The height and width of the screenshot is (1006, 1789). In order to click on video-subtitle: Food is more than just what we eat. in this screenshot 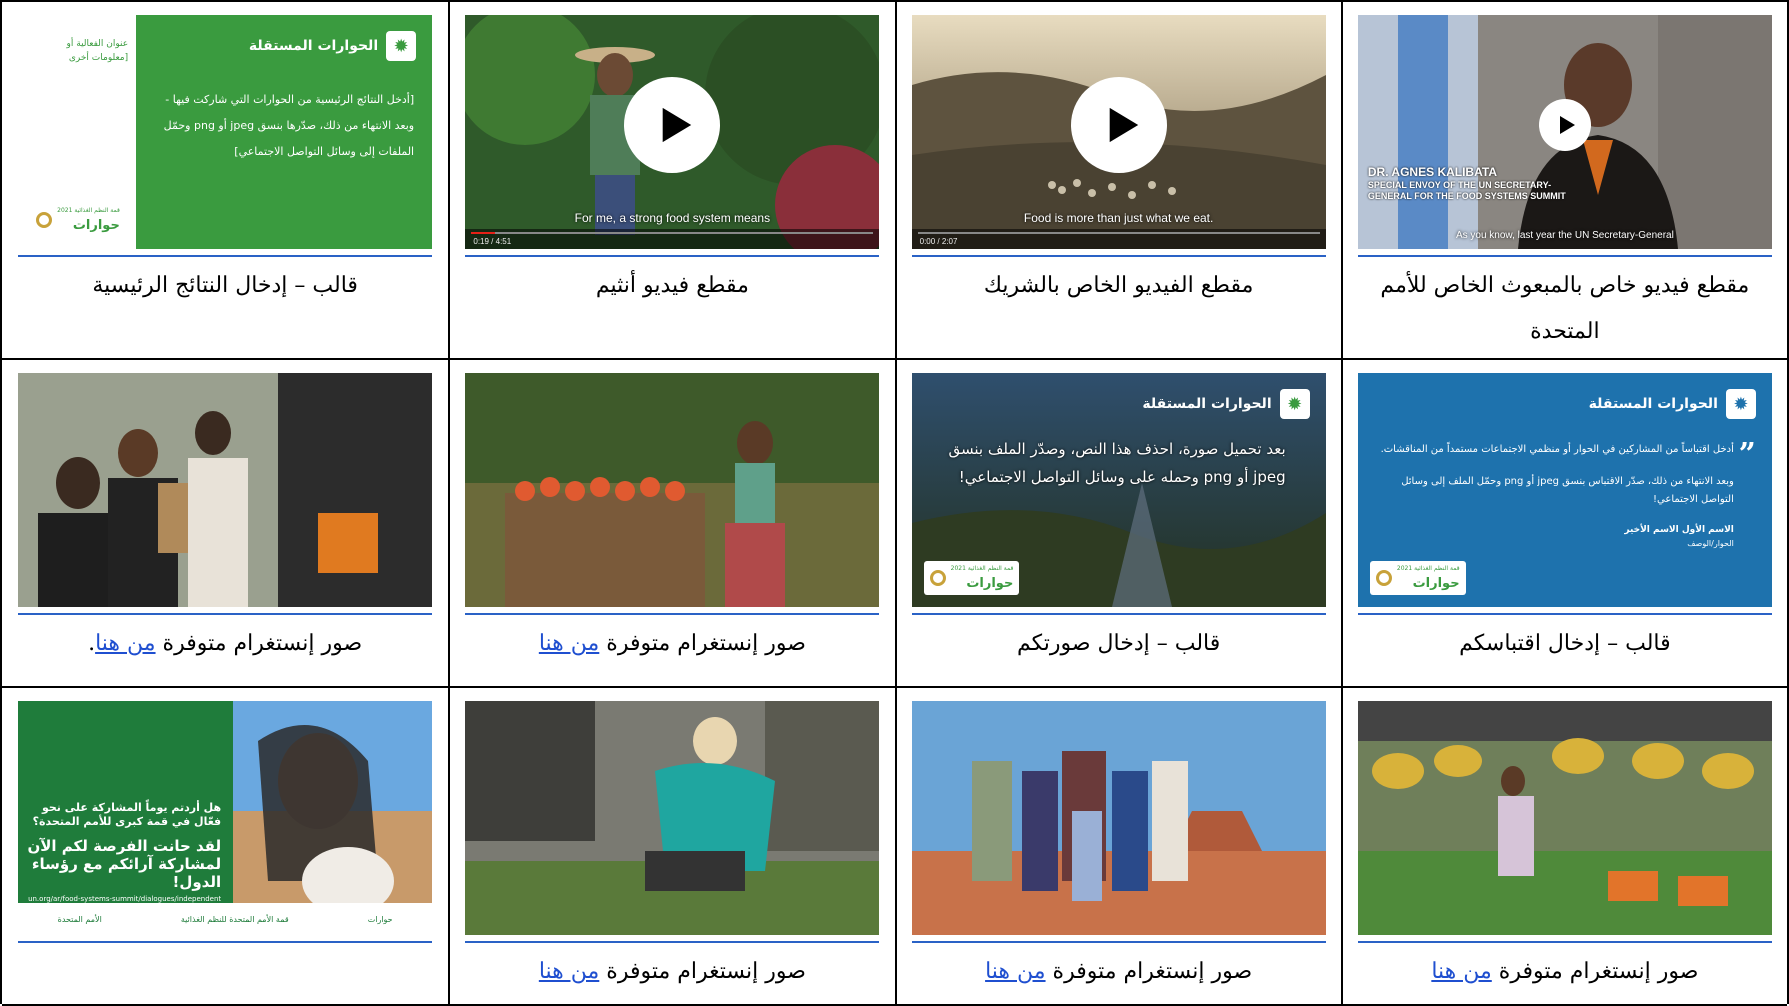, I will do `click(1118, 218)`.